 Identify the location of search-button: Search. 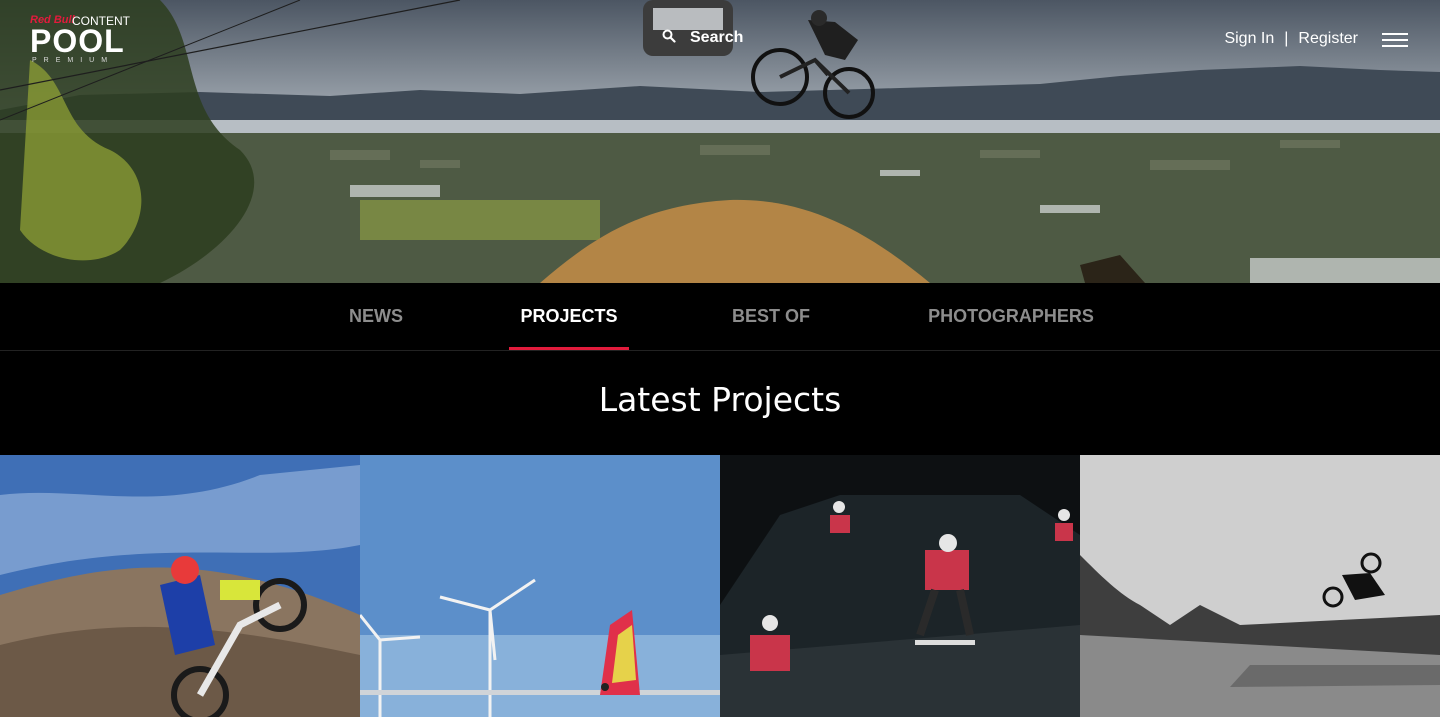
(702, 38).